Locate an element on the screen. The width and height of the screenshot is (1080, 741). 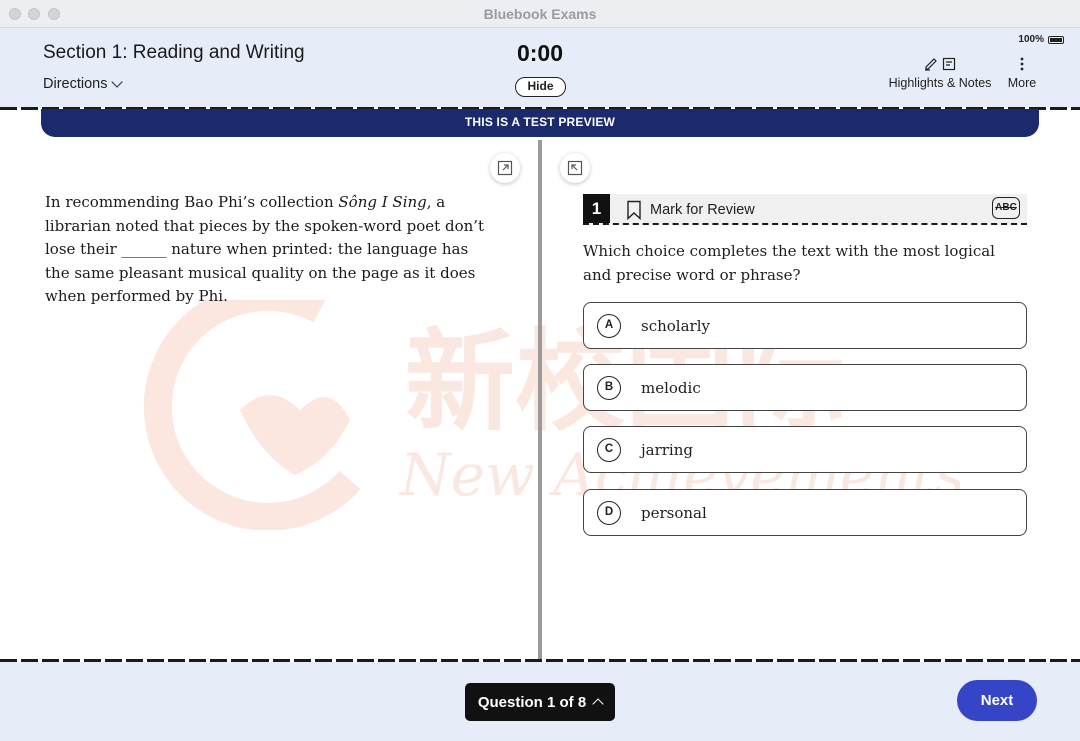
choice-c-letter: C is located at coordinates (609, 449).